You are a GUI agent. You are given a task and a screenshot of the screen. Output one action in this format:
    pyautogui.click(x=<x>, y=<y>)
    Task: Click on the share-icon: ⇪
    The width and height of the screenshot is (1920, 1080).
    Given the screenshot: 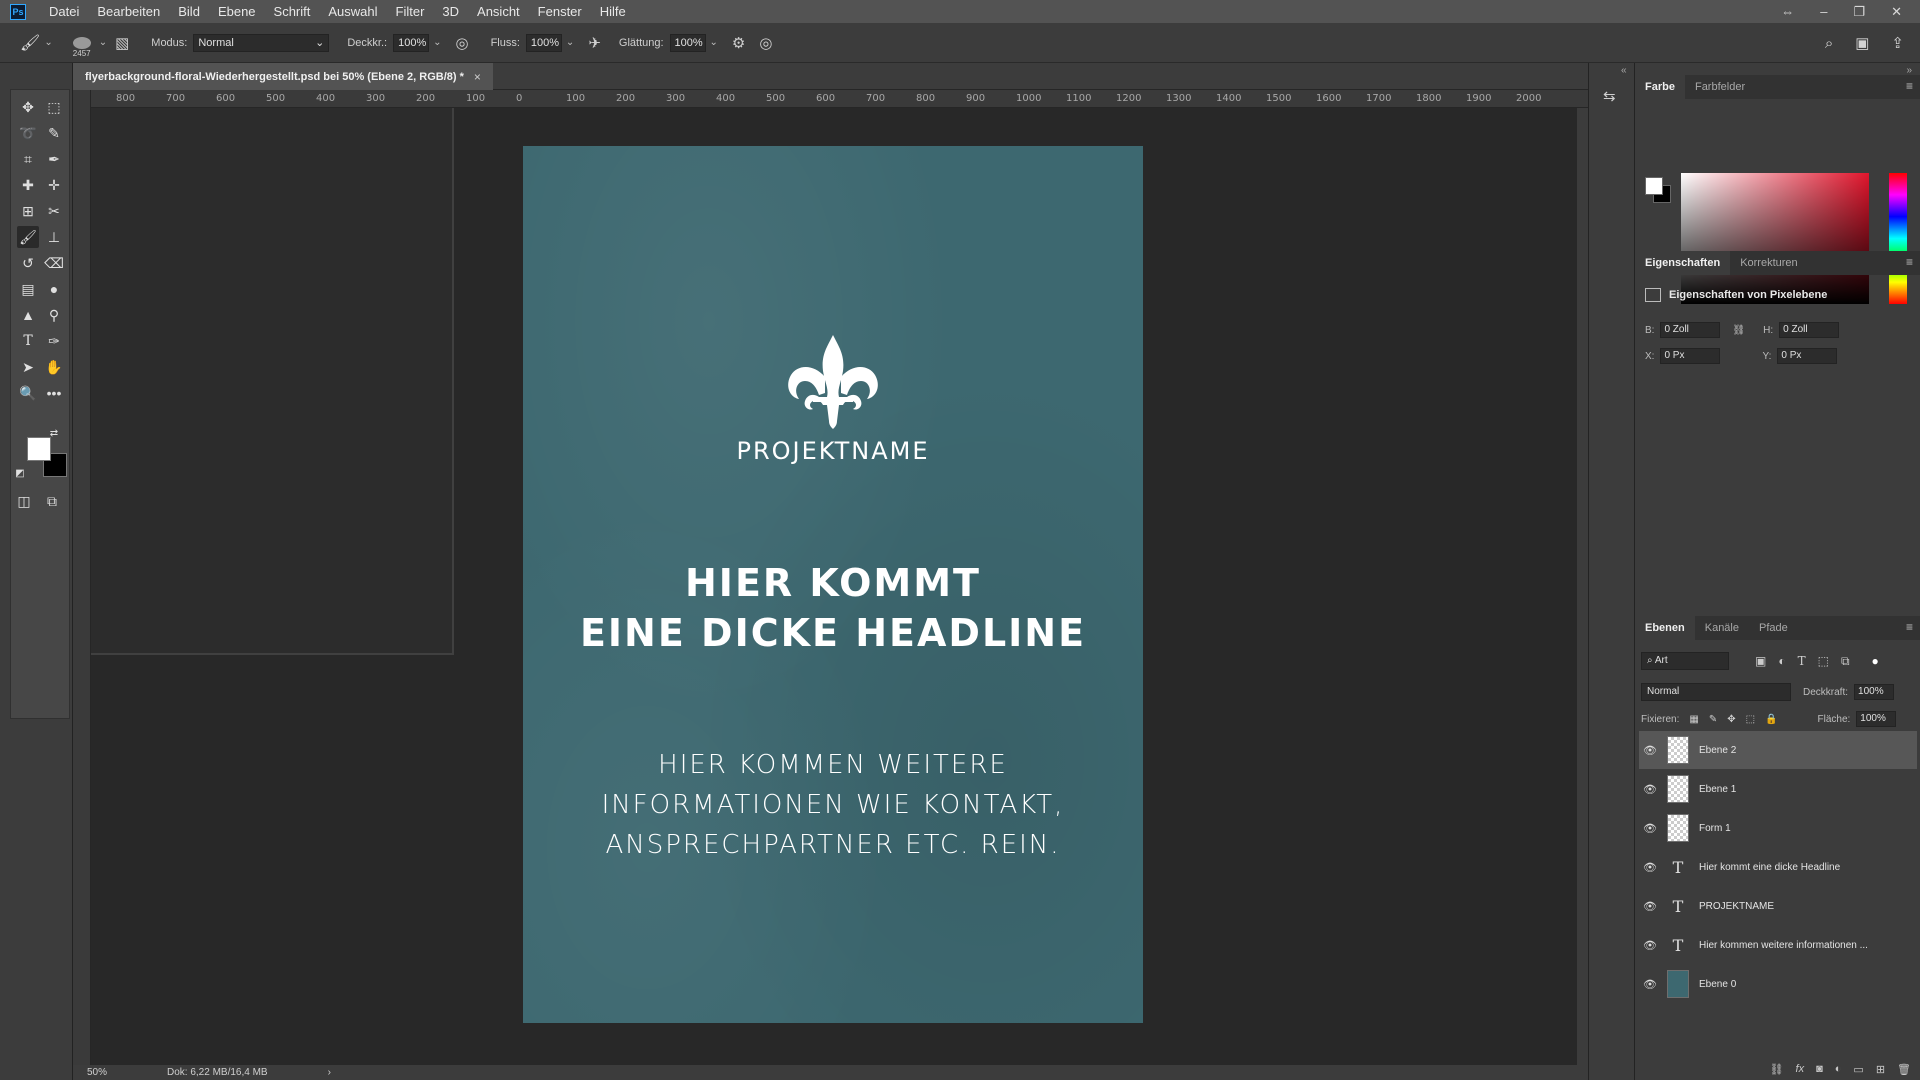 What is the action you would take?
    pyautogui.click(x=1897, y=43)
    